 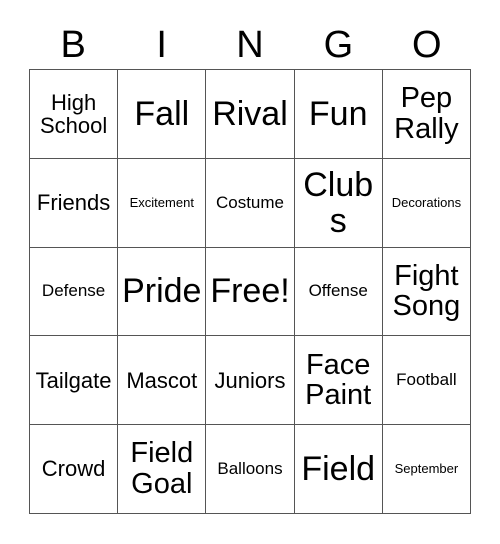 I want to click on bingo-cell-label: Clubs, so click(x=338, y=202).